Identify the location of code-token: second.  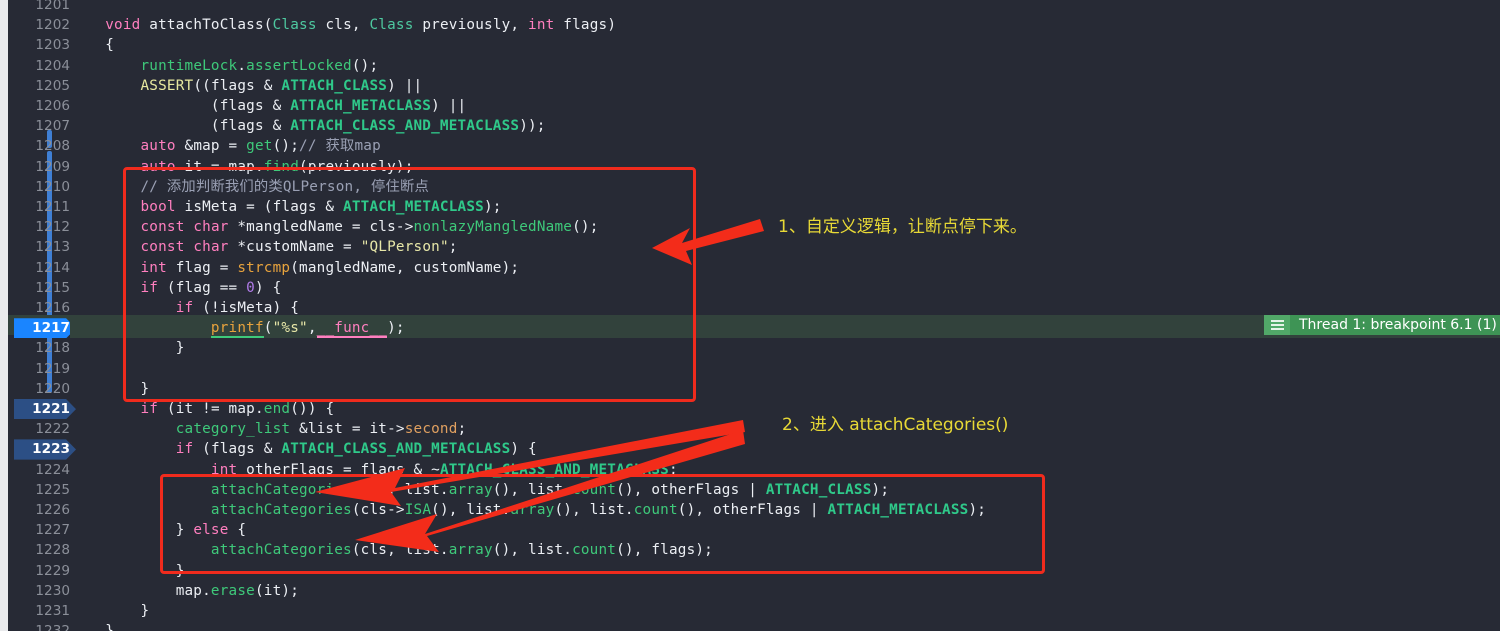
(431, 429).